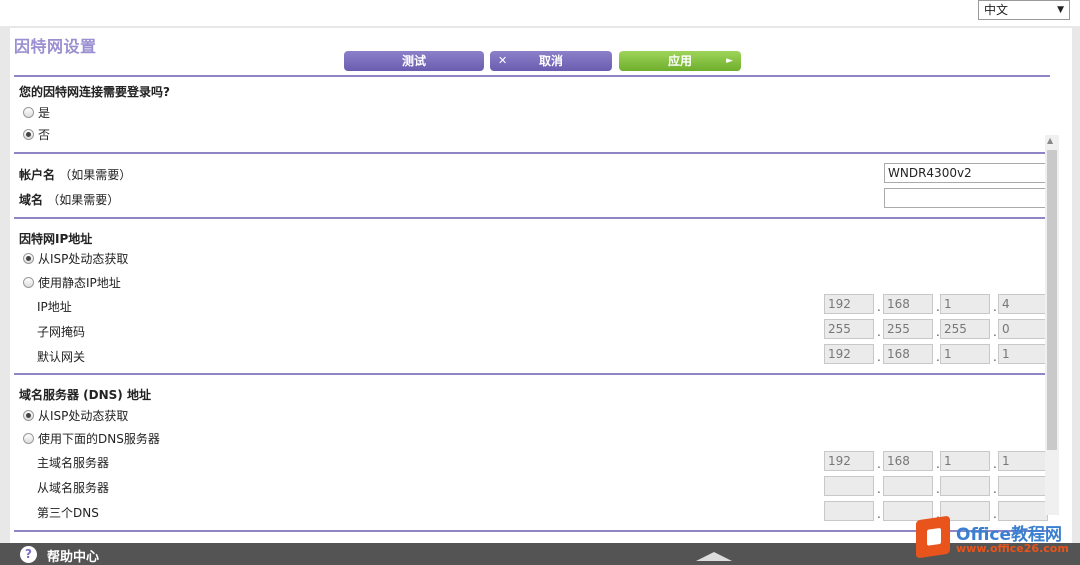  Describe the element at coordinates (965, 354) in the screenshot. I see `gateway-octet-3: 1` at that location.